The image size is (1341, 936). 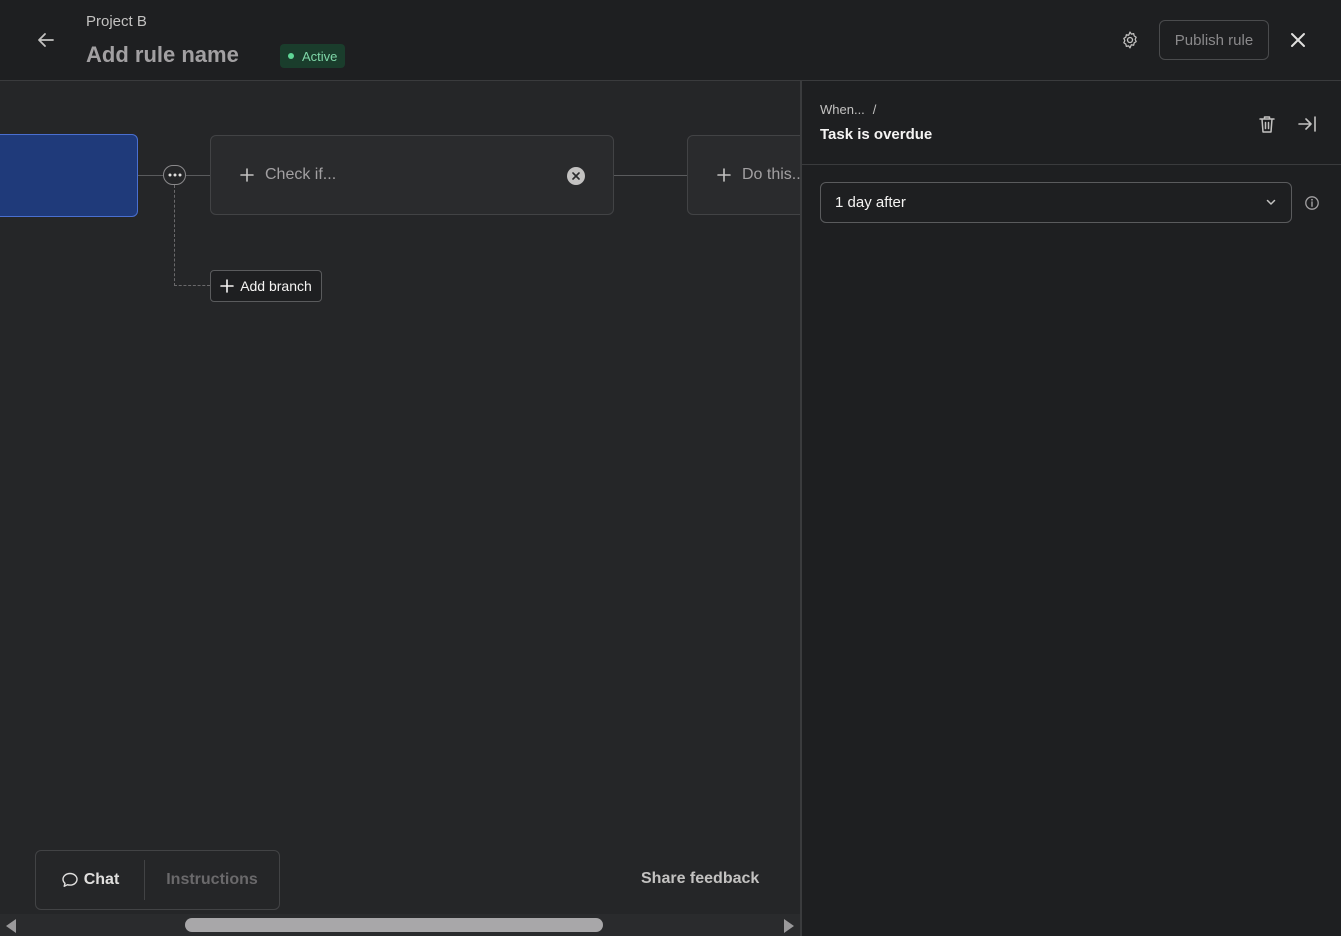 What do you see at coordinates (700, 879) in the screenshot?
I see `share-feedback-link: Share feedback` at bounding box center [700, 879].